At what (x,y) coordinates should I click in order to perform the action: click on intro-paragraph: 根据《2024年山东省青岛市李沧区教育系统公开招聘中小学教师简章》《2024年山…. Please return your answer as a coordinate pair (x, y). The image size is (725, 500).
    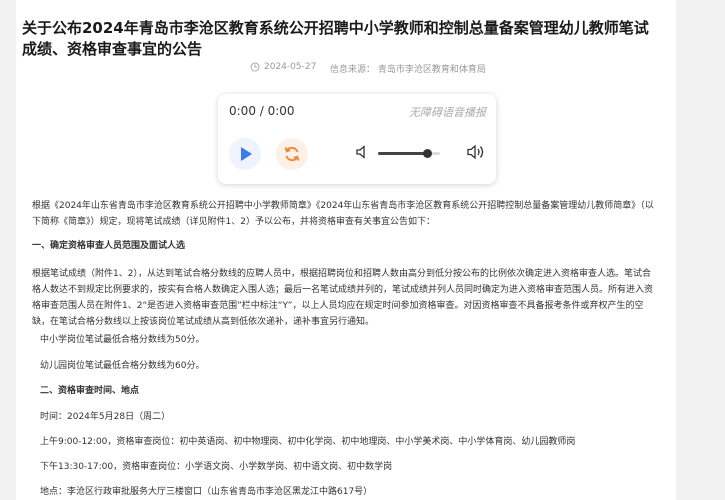
    Looking at the image, I should click on (343, 214).